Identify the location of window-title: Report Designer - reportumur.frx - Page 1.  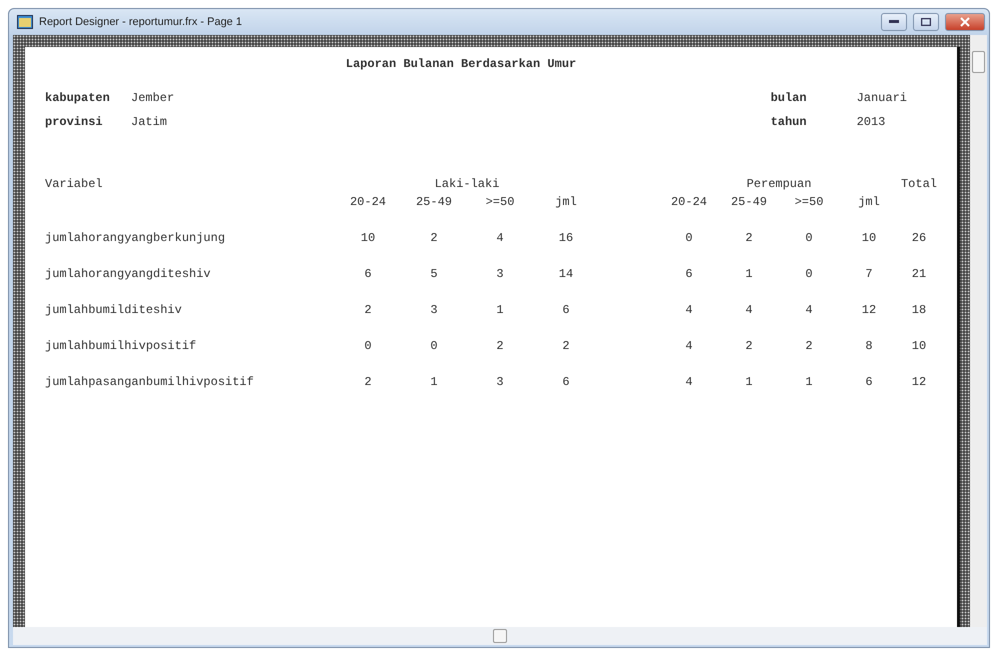
(140, 22).